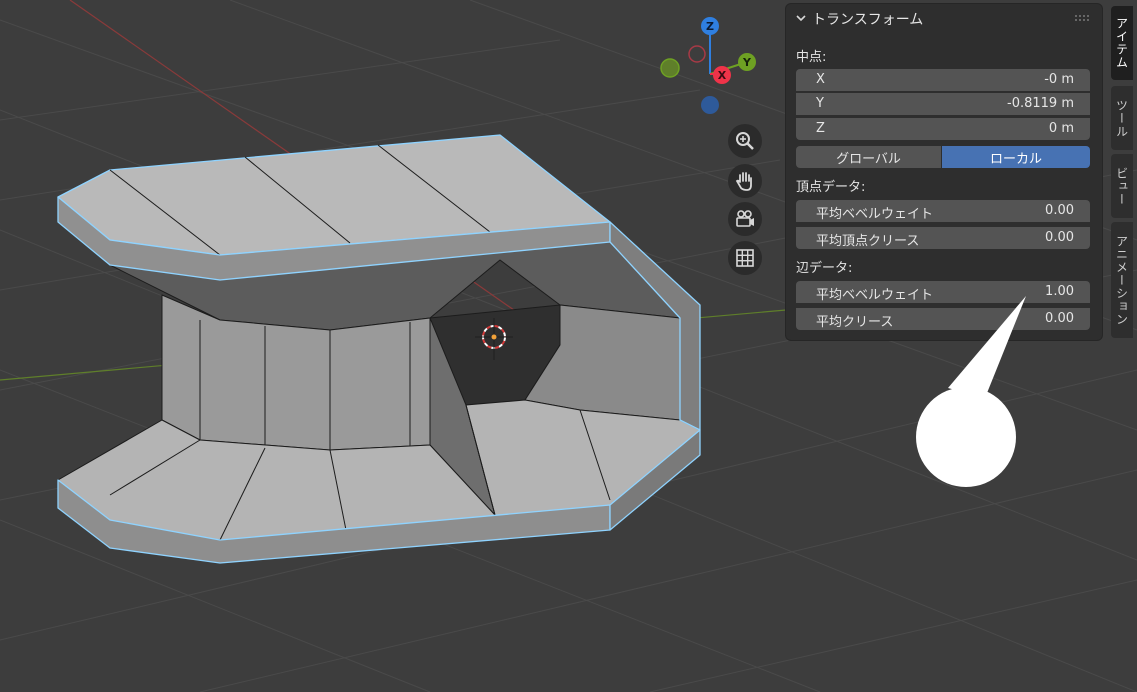  What do you see at coordinates (944, 18) in the screenshot?
I see `panel-header: トランスフォーム` at bounding box center [944, 18].